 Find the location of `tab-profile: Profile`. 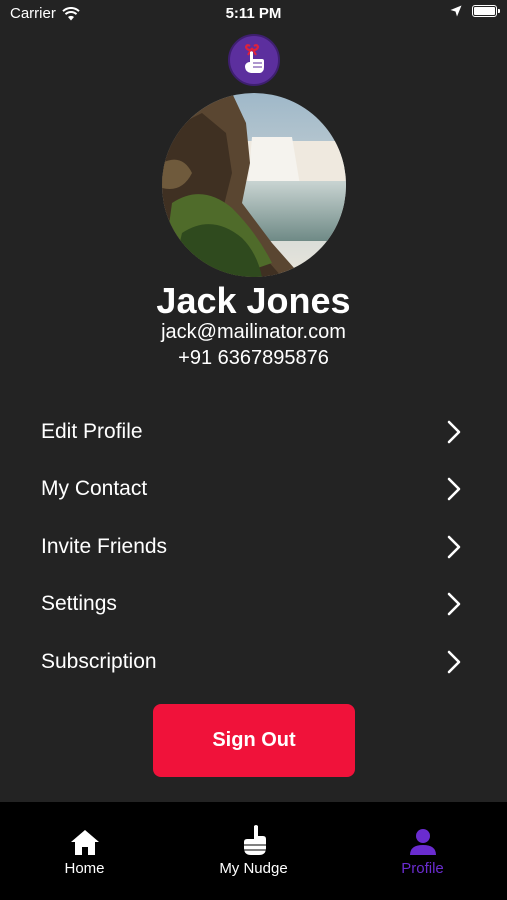

tab-profile: Profile is located at coordinates (422, 851).